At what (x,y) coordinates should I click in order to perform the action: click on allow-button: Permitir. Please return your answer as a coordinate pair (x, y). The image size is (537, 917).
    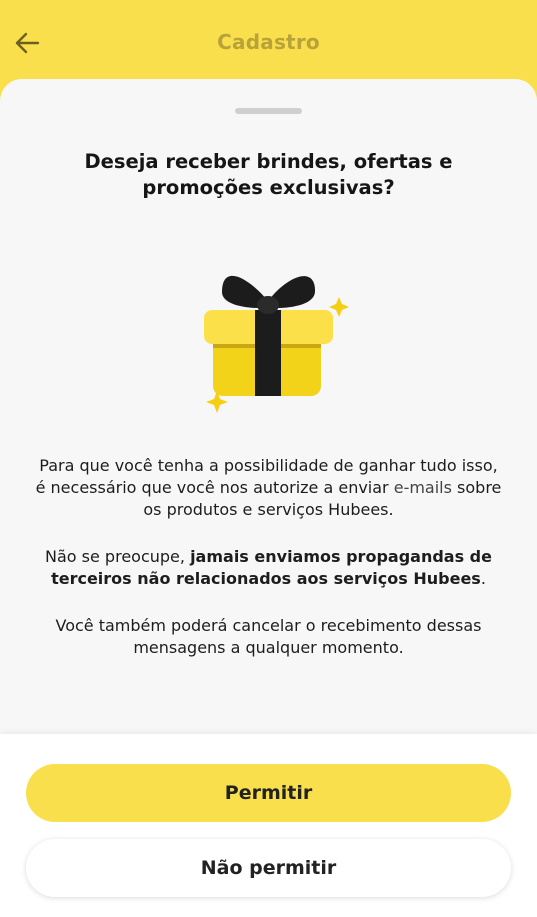
    Looking at the image, I should click on (268, 793).